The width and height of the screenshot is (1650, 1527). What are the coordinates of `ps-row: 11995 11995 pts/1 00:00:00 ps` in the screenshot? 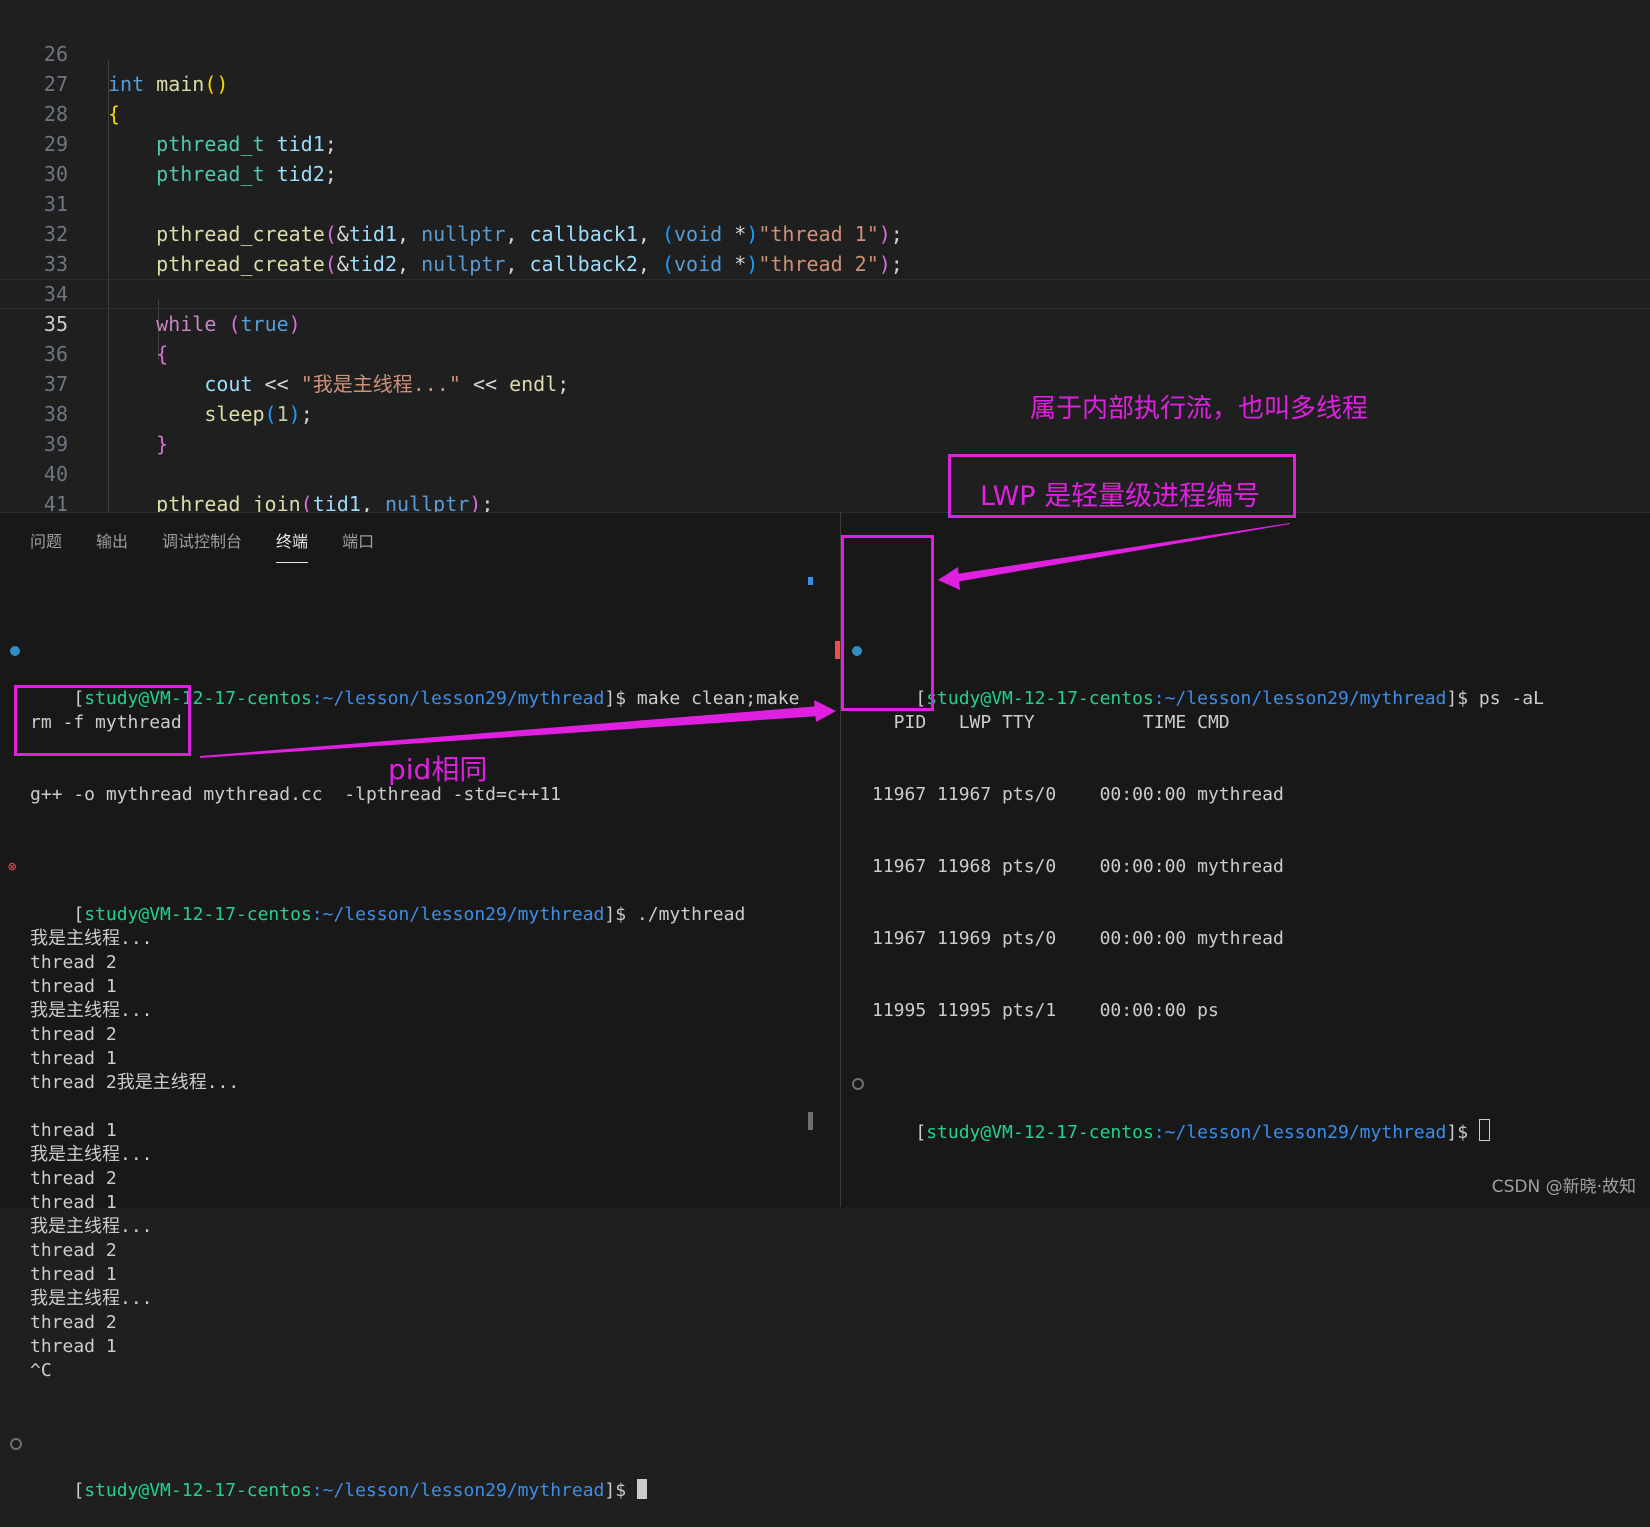 It's located at (1045, 1010).